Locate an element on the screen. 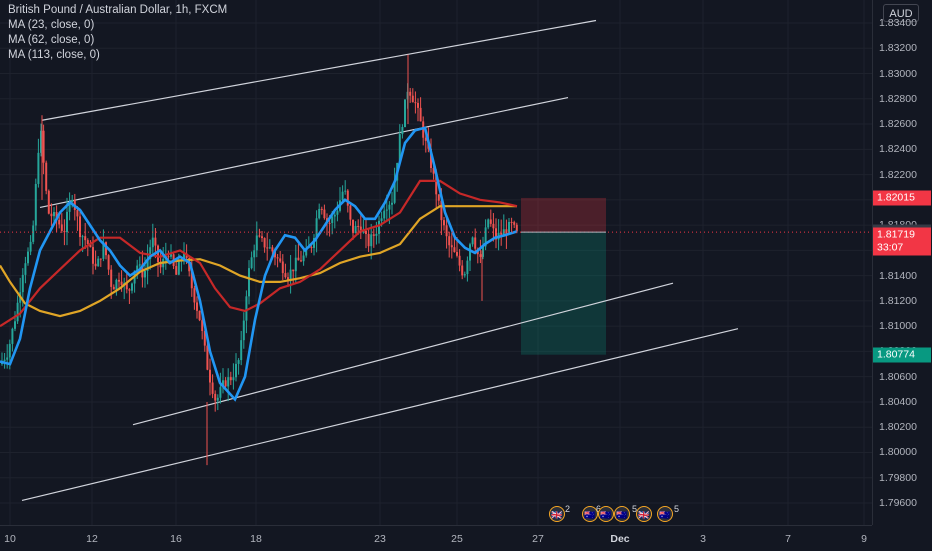 The height and width of the screenshot is (551, 932). price-tick: 1.80000 is located at coordinates (898, 452).